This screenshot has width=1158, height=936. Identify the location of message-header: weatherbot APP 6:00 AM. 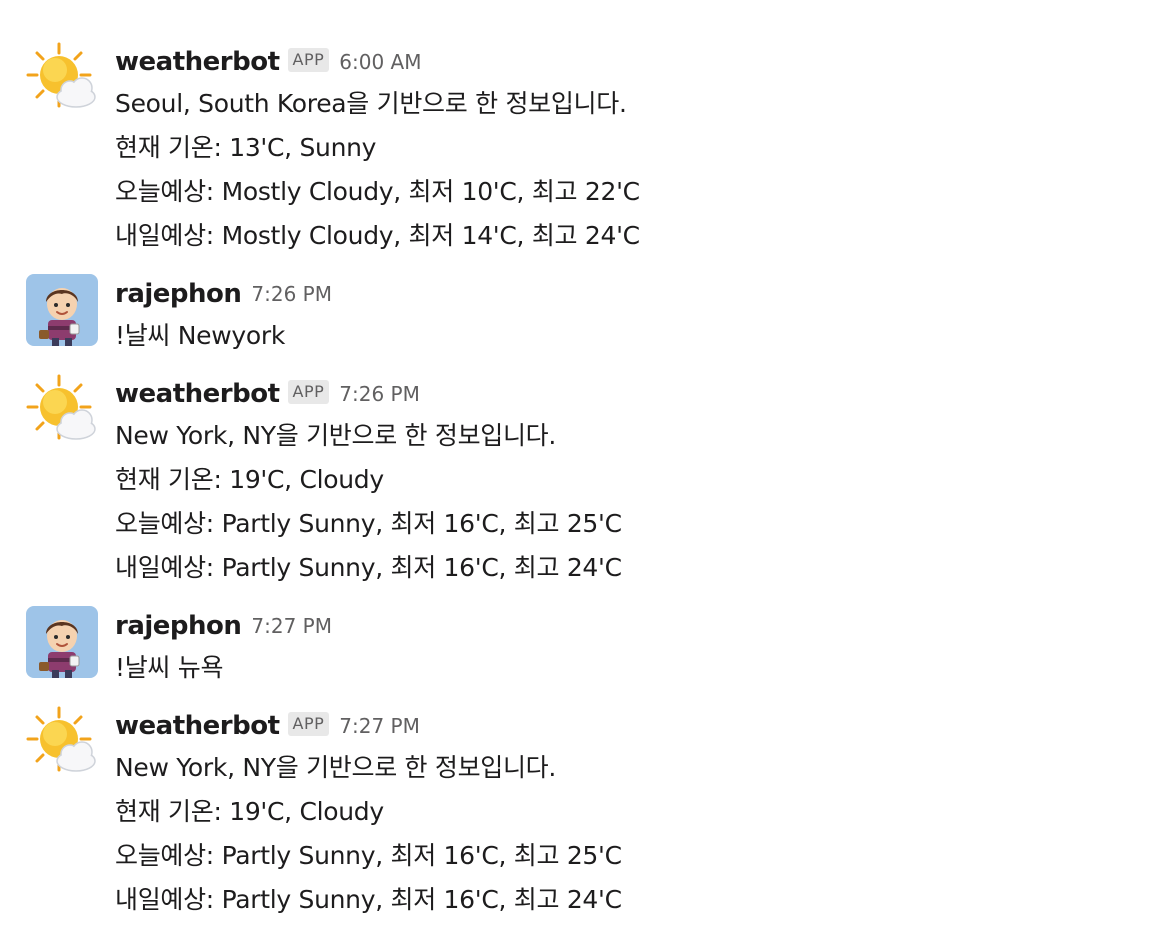
(626, 62).